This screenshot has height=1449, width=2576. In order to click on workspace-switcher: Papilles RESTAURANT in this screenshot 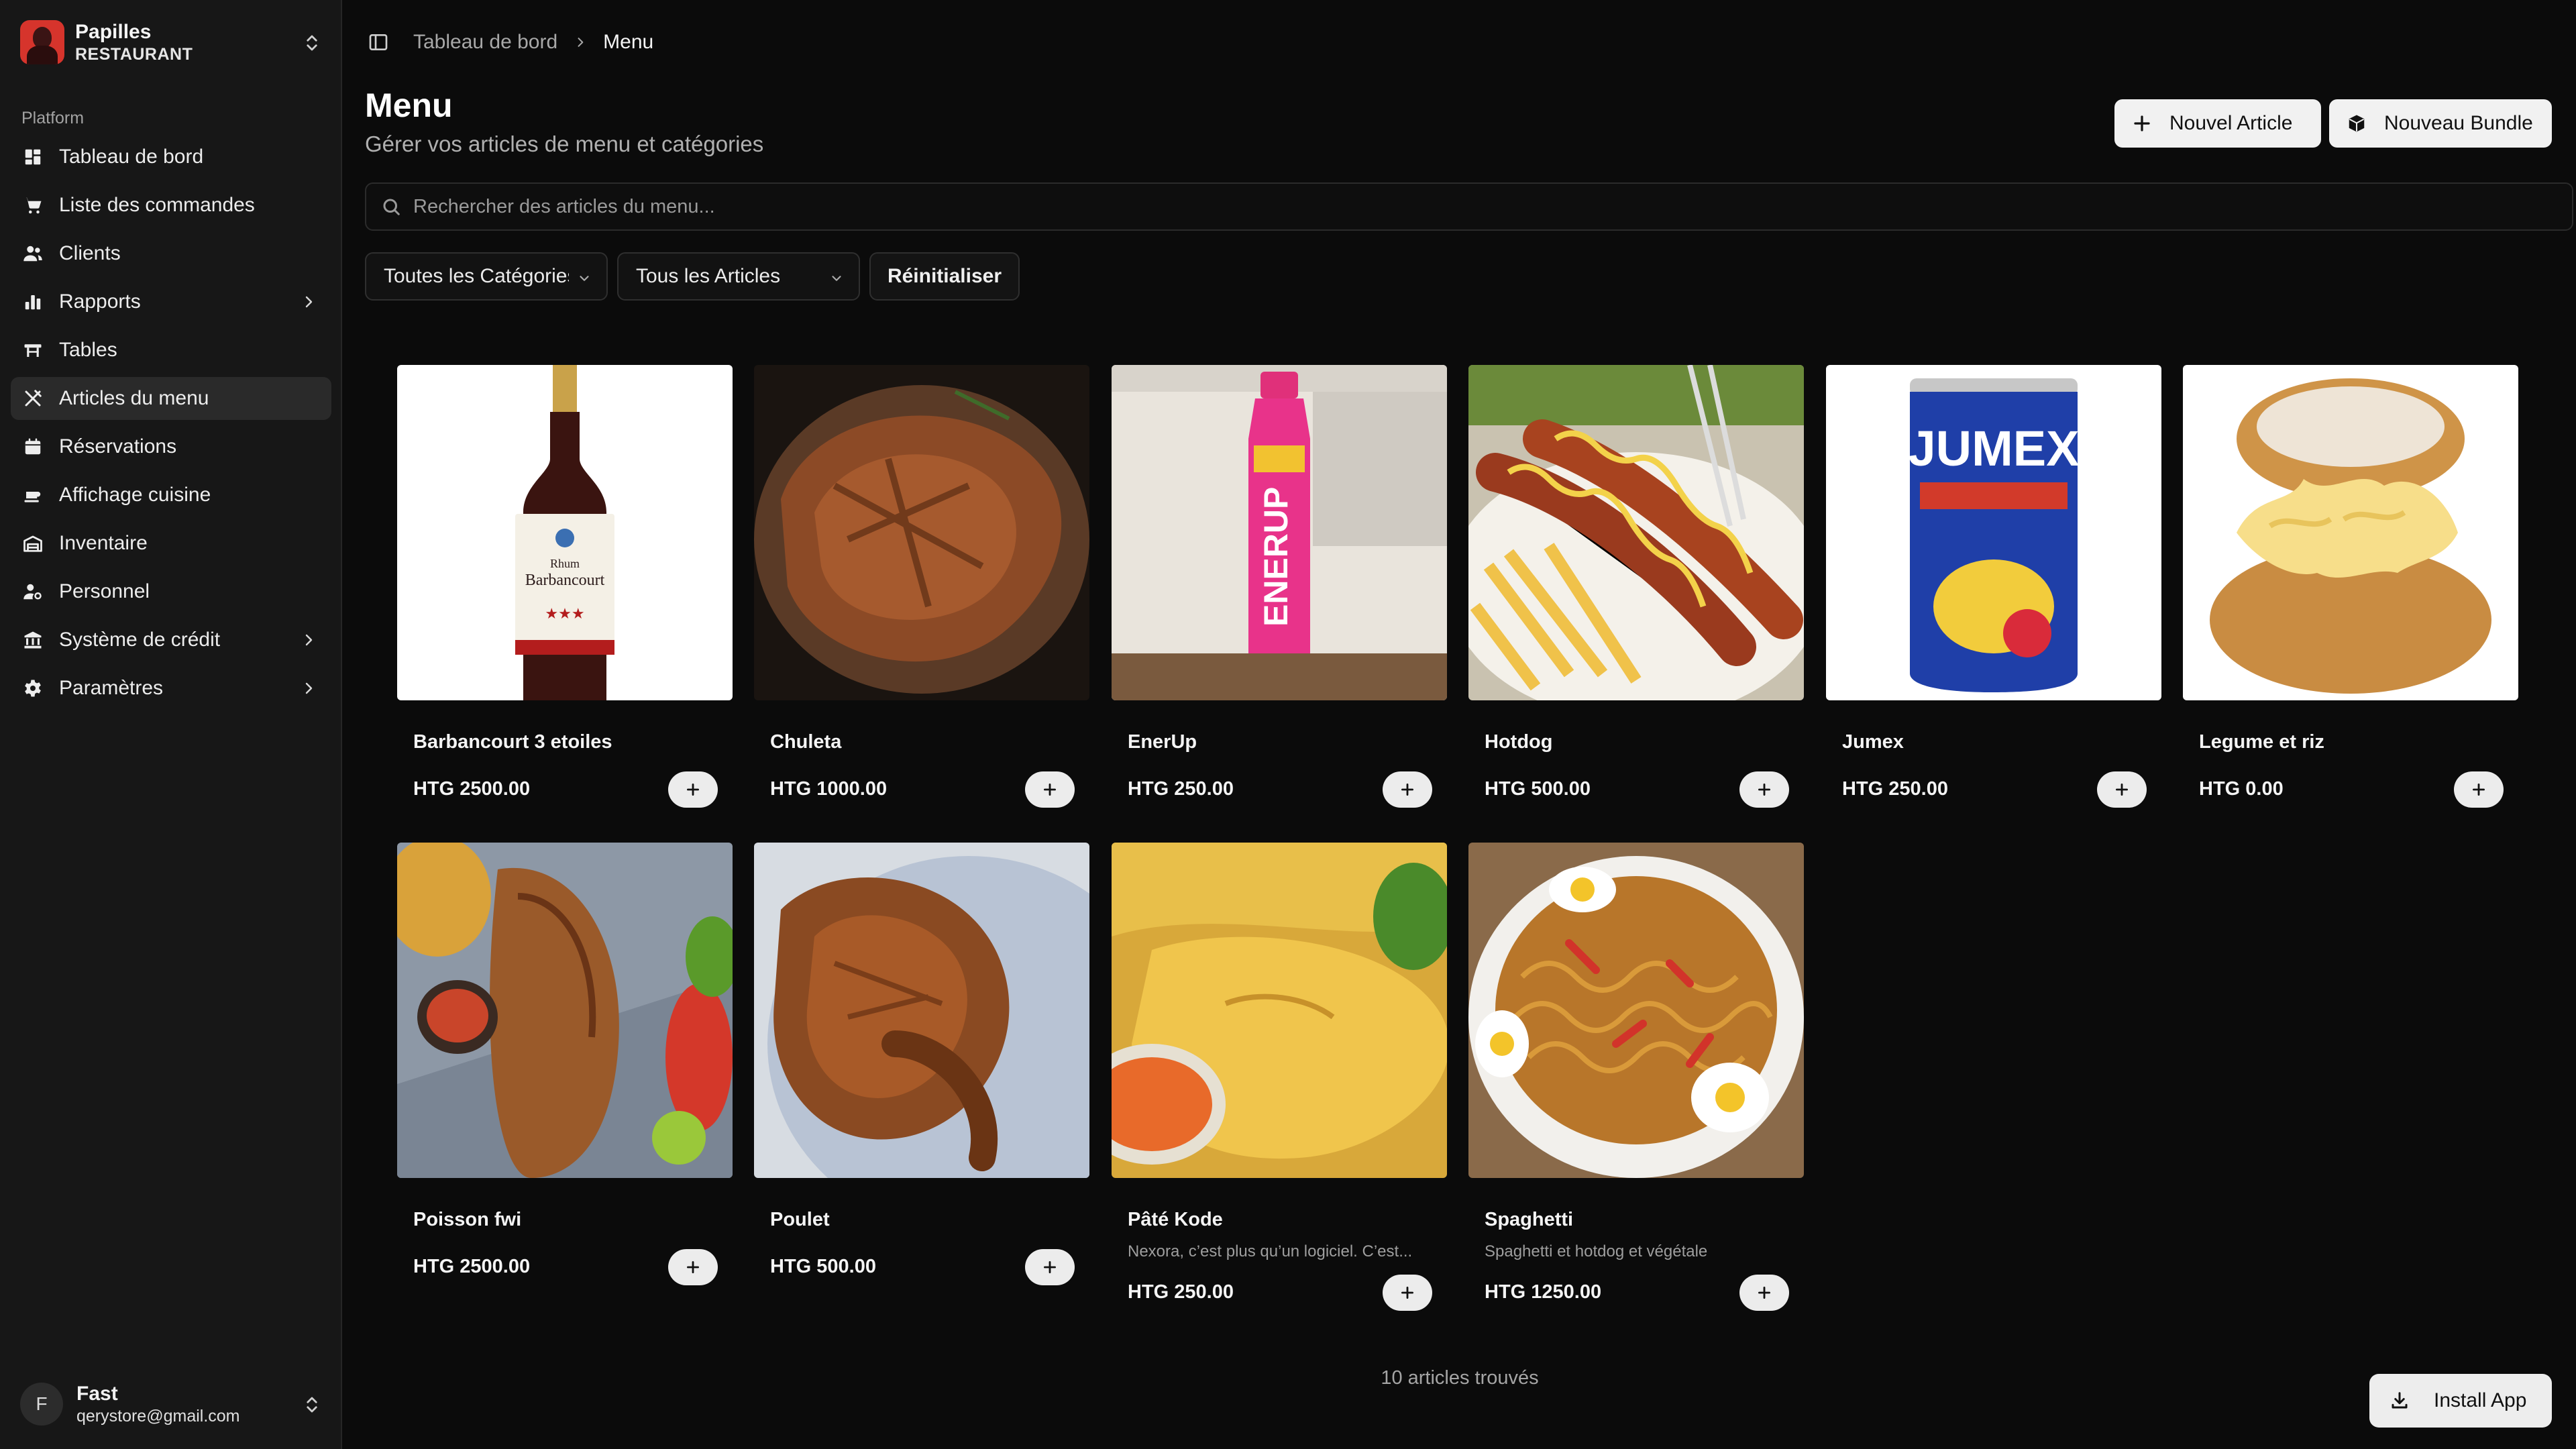, I will do `click(171, 42)`.